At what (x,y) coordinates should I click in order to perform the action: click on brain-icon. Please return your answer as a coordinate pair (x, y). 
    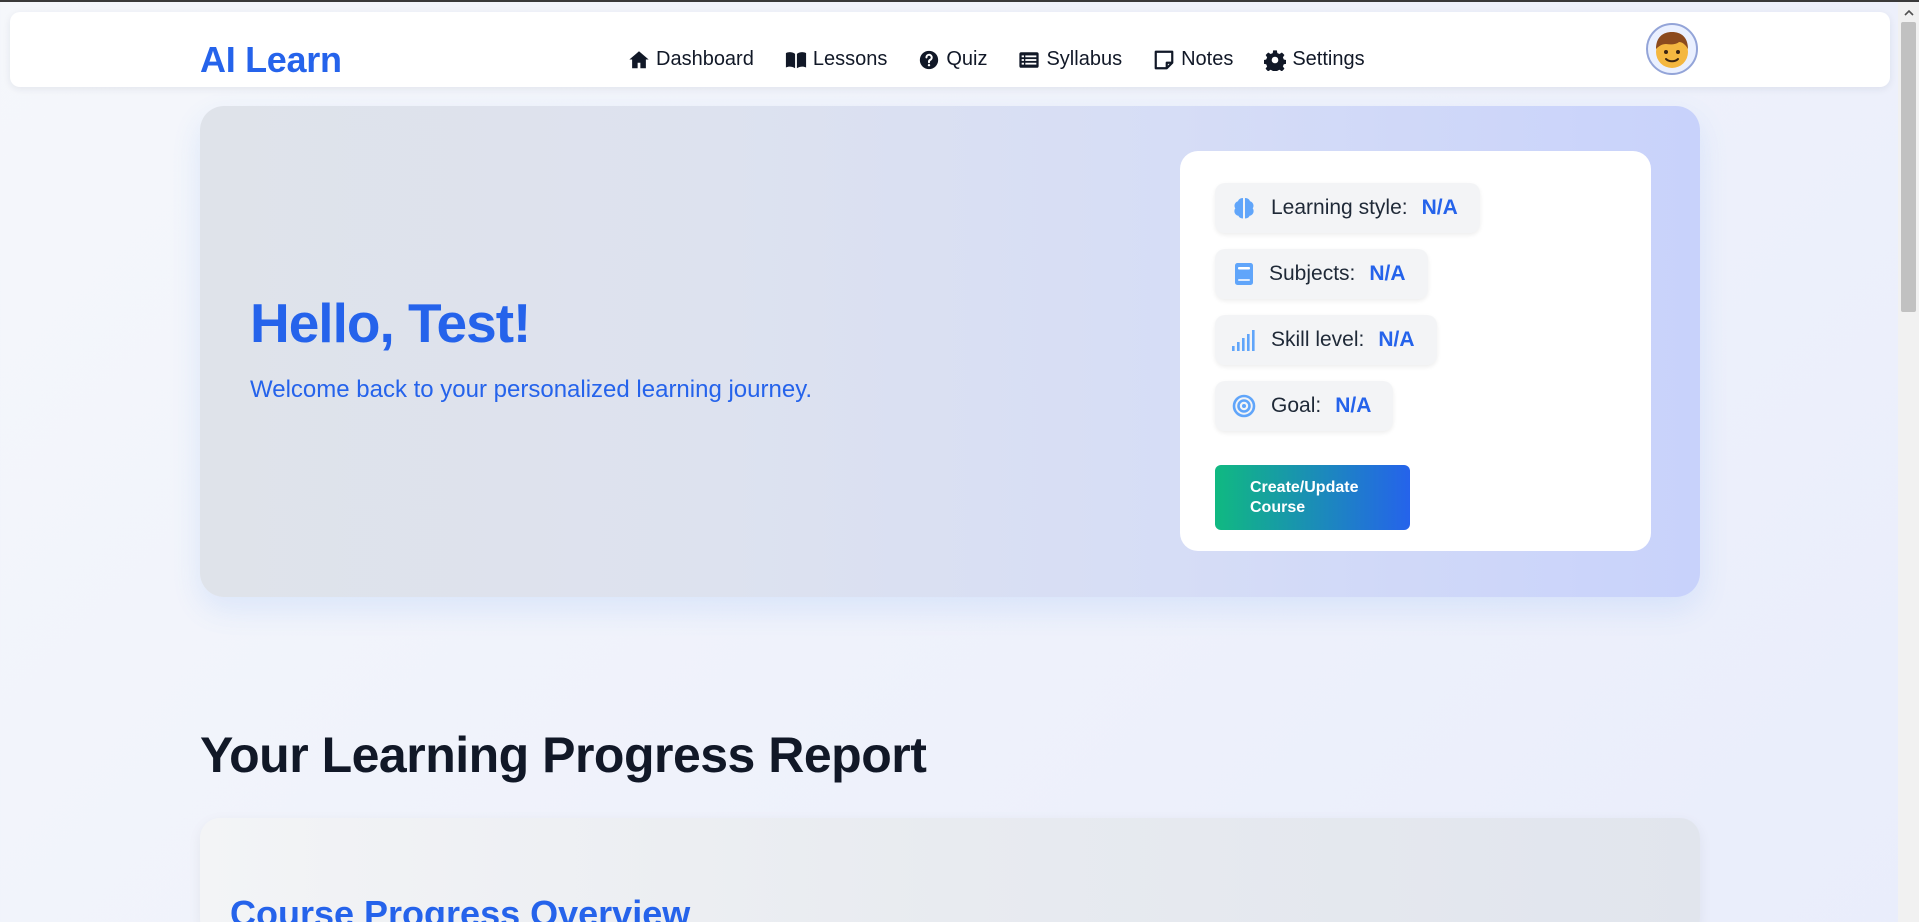
    Looking at the image, I should click on (1244, 208).